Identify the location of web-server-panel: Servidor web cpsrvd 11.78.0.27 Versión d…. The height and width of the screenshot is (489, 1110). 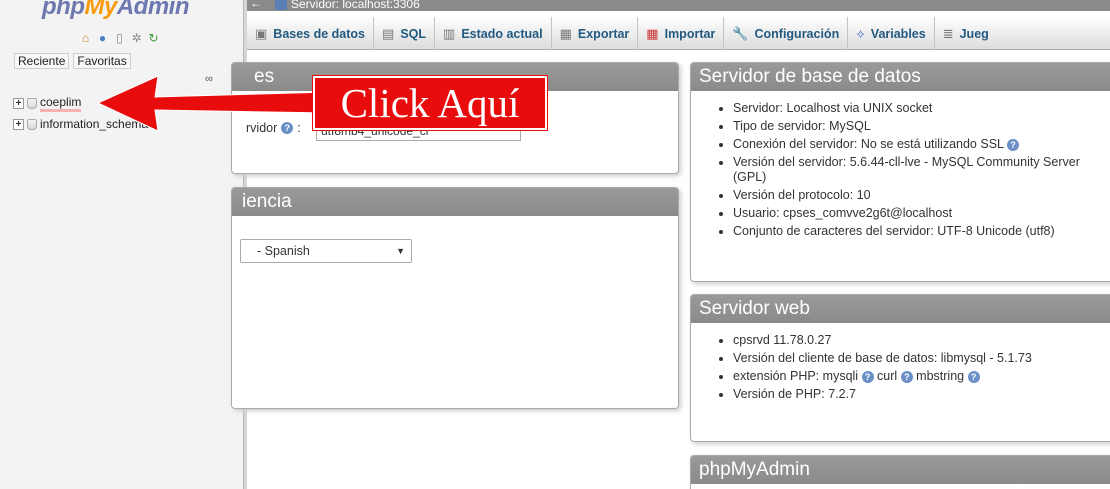
(900, 368).